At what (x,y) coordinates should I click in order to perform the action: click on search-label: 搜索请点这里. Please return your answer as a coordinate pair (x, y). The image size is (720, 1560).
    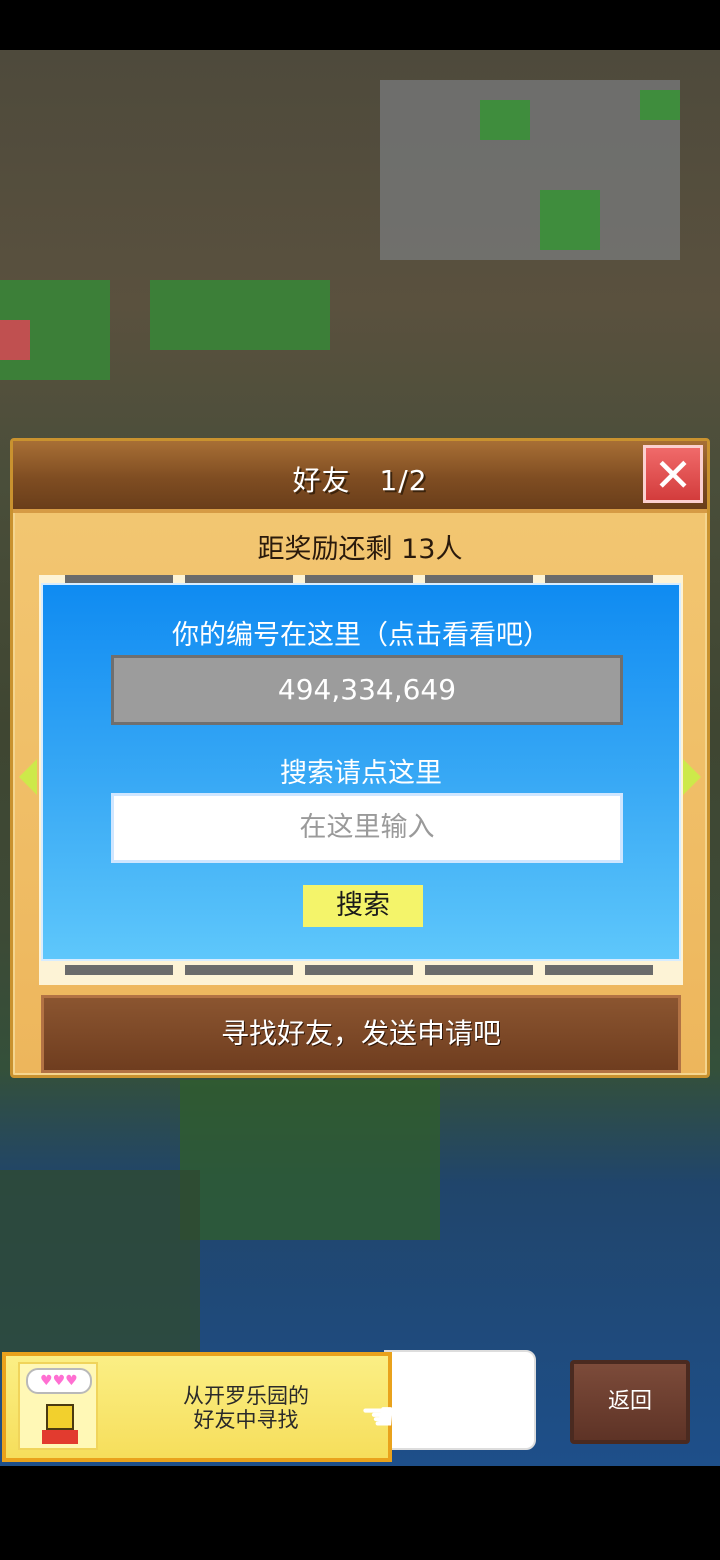
    Looking at the image, I should click on (361, 773).